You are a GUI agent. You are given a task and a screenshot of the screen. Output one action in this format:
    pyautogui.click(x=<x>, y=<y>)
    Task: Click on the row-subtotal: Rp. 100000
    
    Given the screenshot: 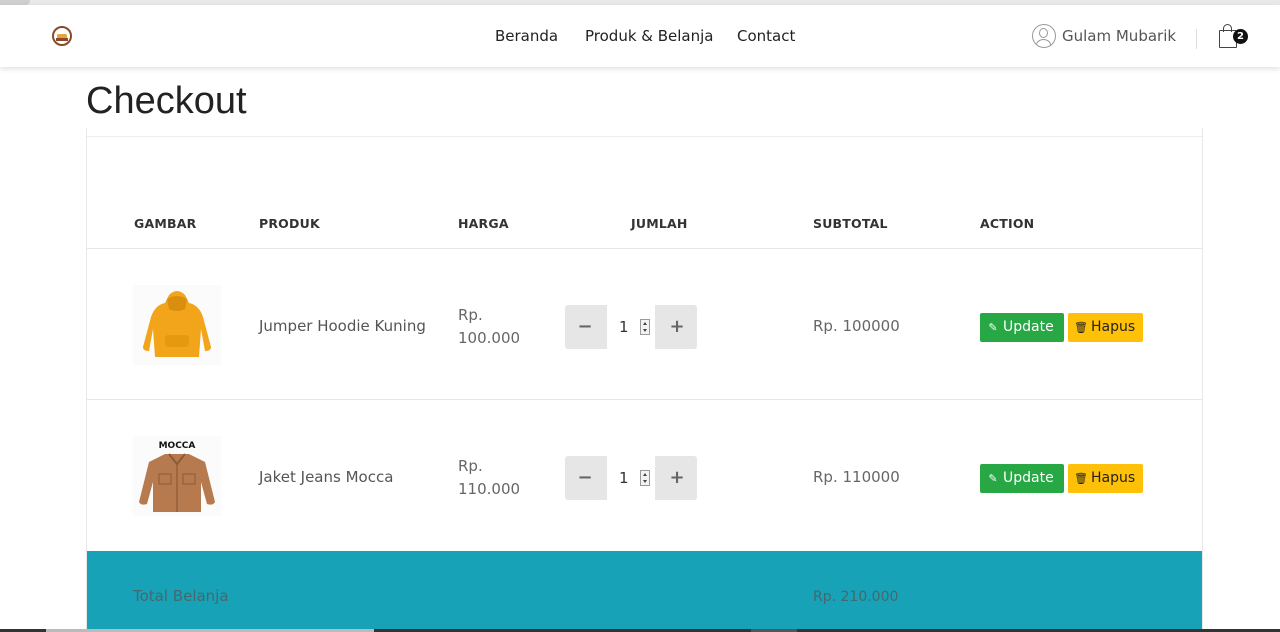 What is the action you would take?
    pyautogui.click(x=856, y=326)
    